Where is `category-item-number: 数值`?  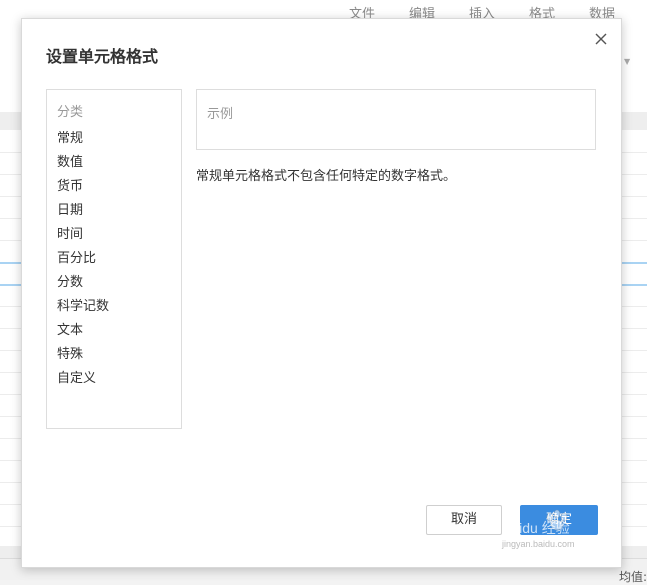
category-item-number: 数值 is located at coordinates (83, 165).